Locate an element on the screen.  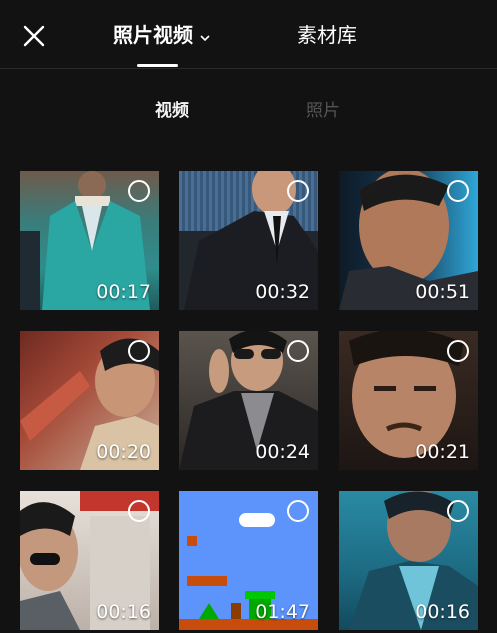
video-duration: 00:24 is located at coordinates (282, 452).